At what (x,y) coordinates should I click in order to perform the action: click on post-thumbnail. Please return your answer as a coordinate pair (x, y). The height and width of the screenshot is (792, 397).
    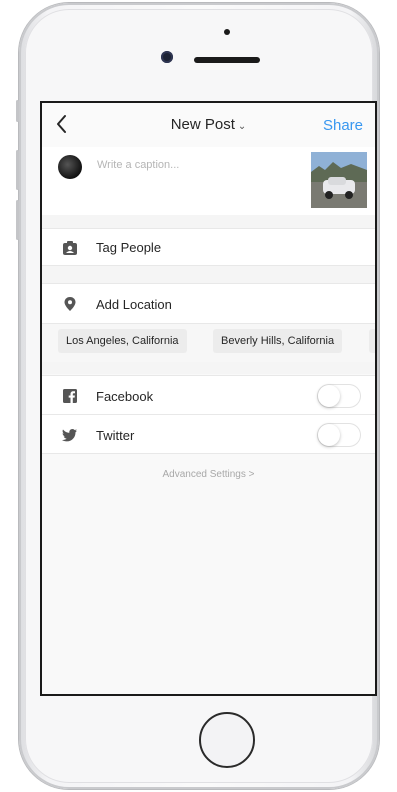
    Looking at the image, I should click on (339, 180).